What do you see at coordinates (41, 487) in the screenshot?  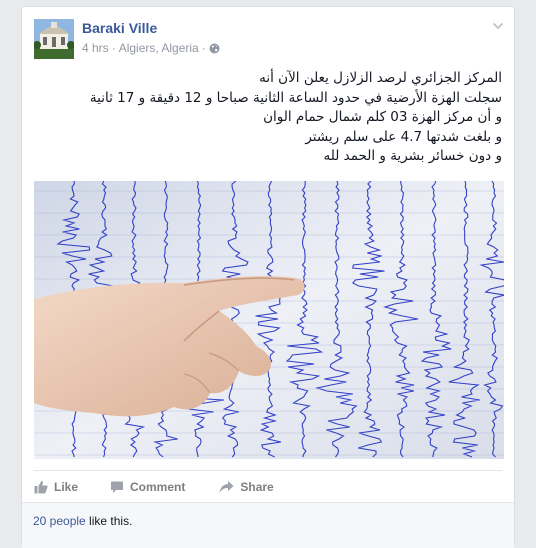 I see `thumbs-up-icon` at bounding box center [41, 487].